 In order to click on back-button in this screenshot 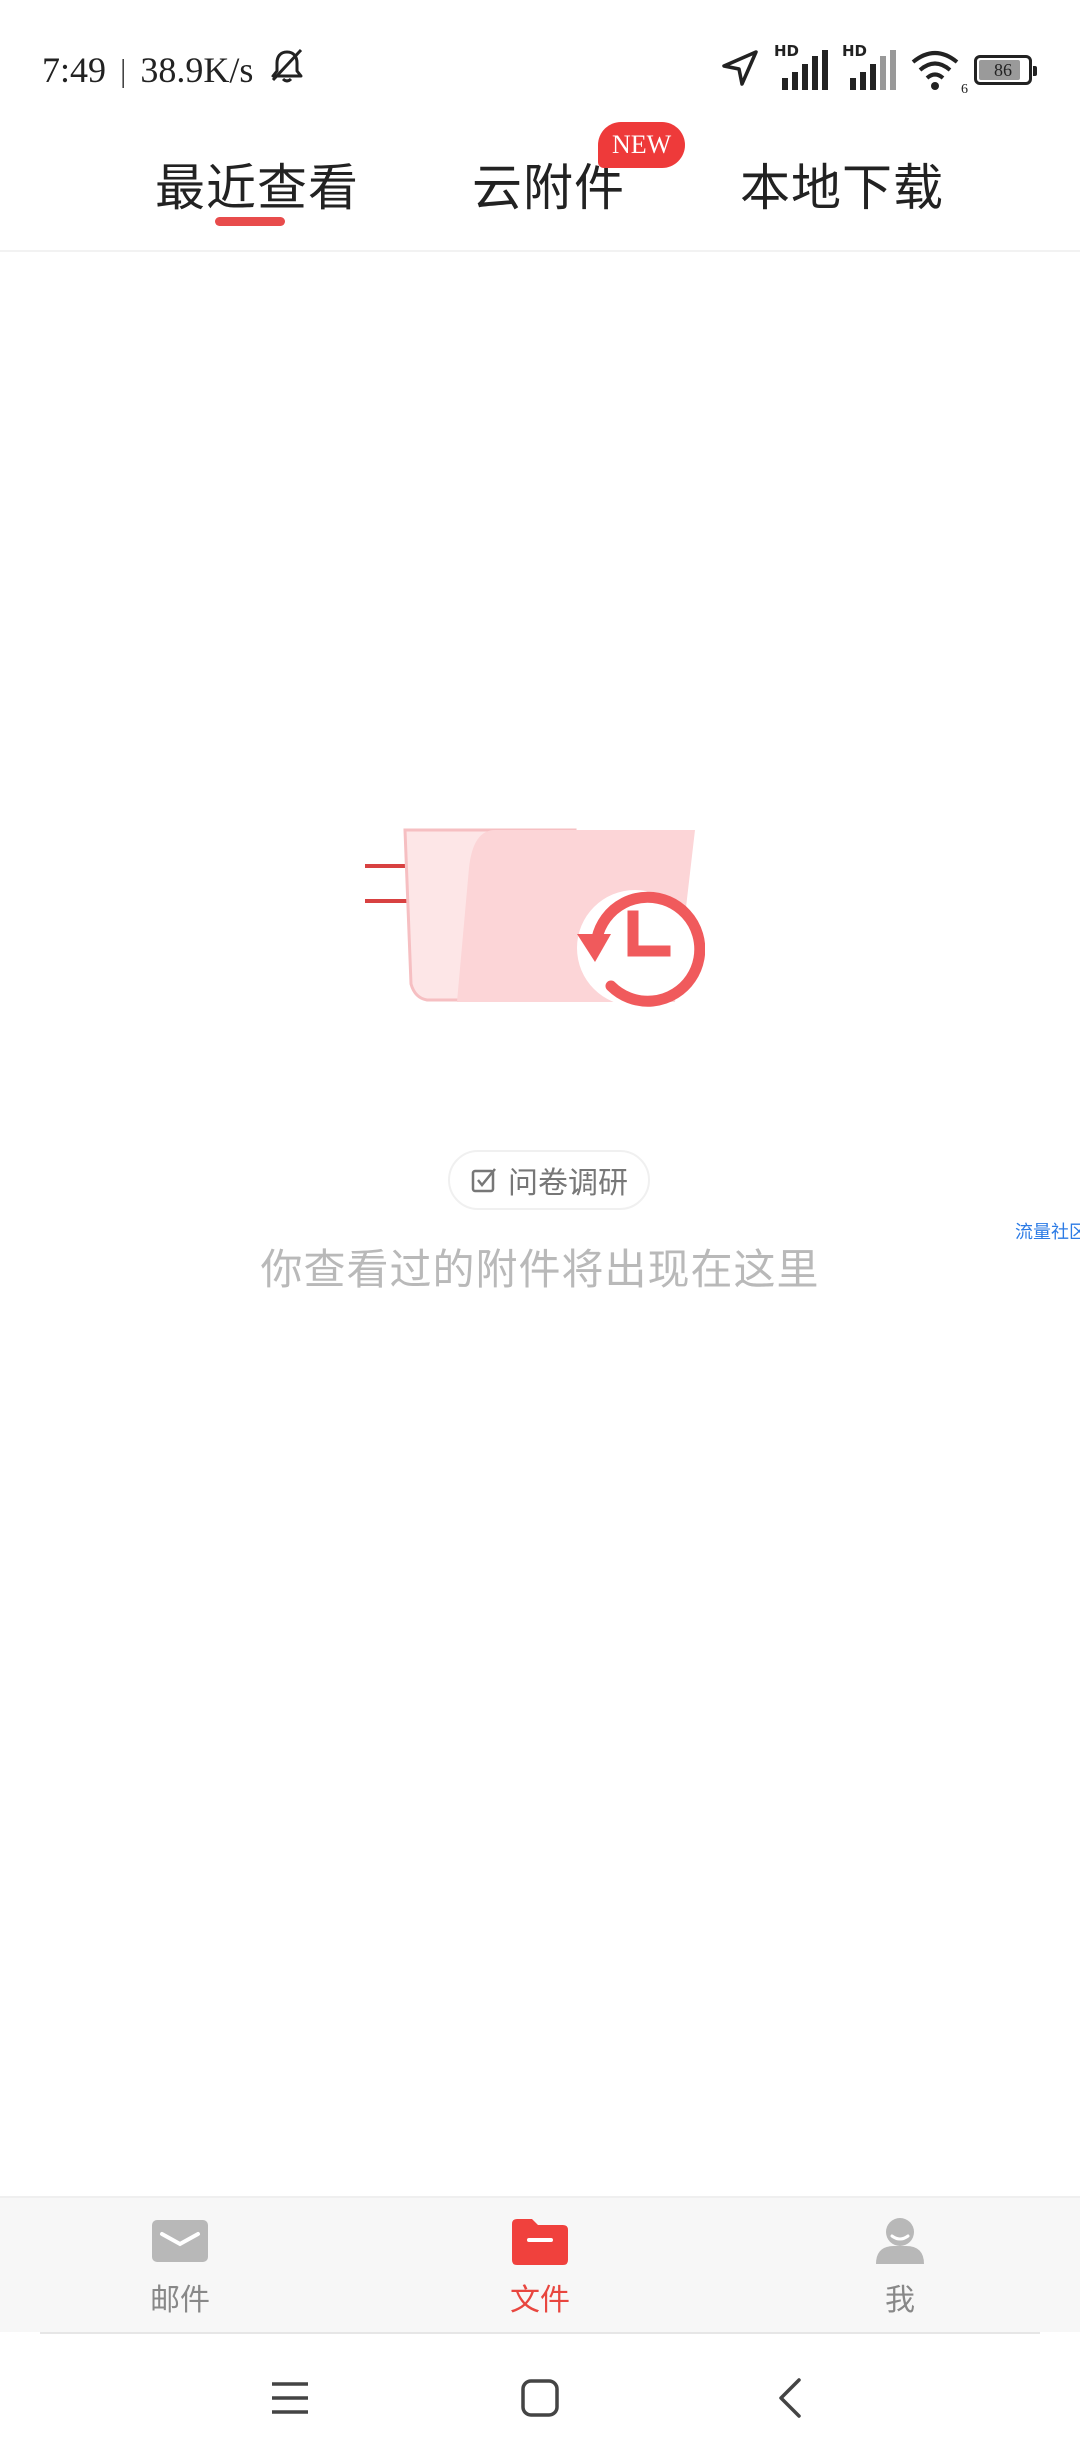, I will do `click(790, 2400)`.